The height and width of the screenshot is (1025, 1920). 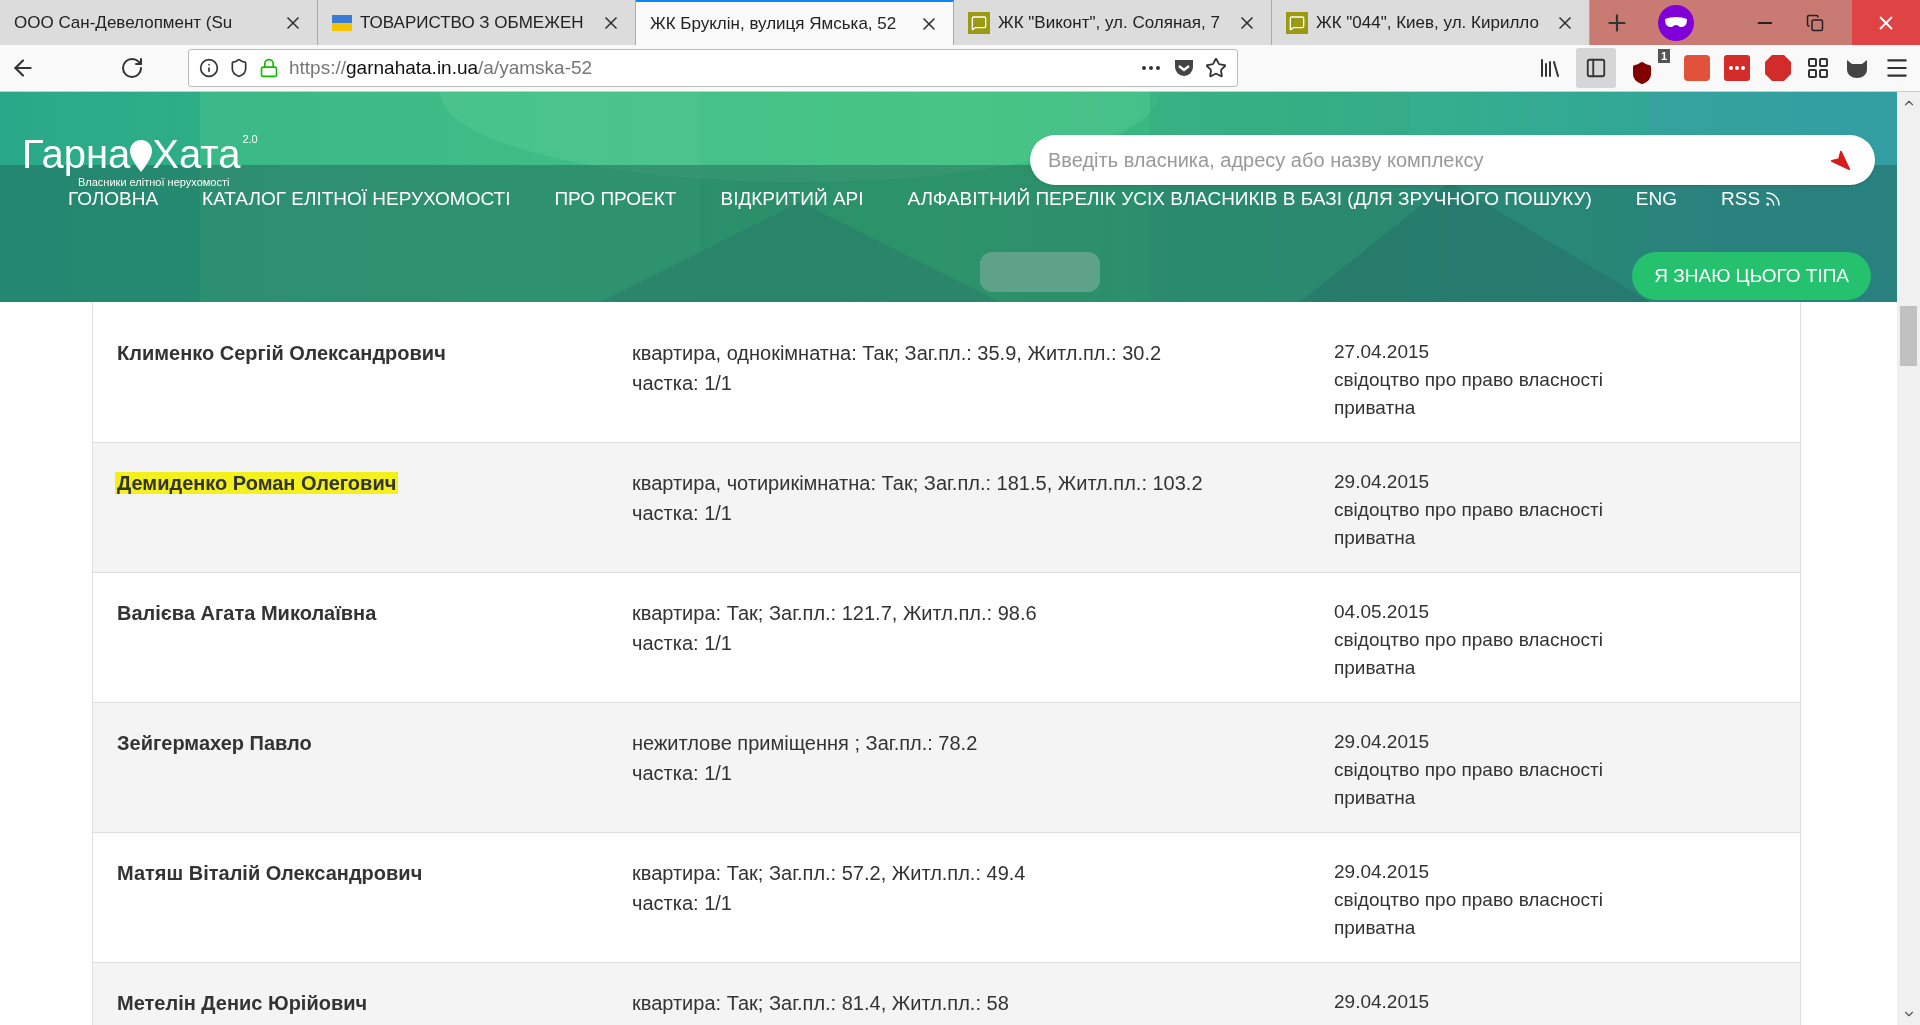 I want to click on search-icon, so click(x=1840, y=160).